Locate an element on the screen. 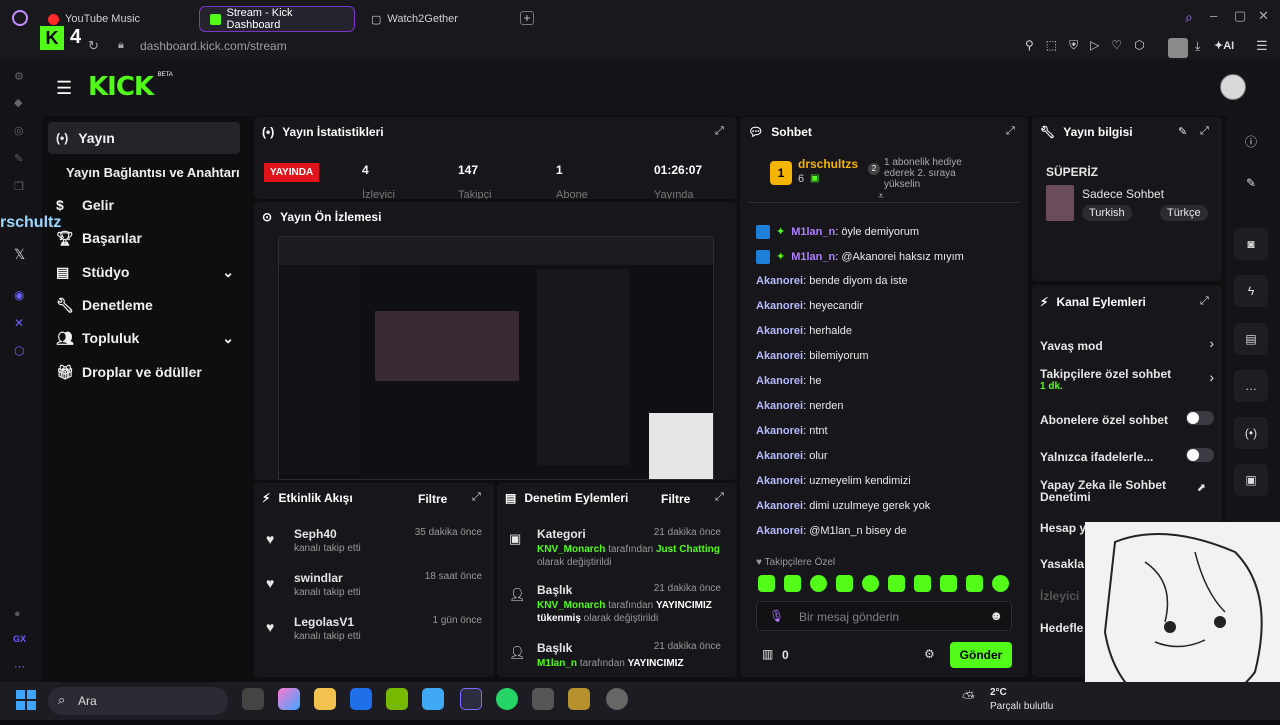  sidebar-icon-8: ● is located at coordinates (17, 614).